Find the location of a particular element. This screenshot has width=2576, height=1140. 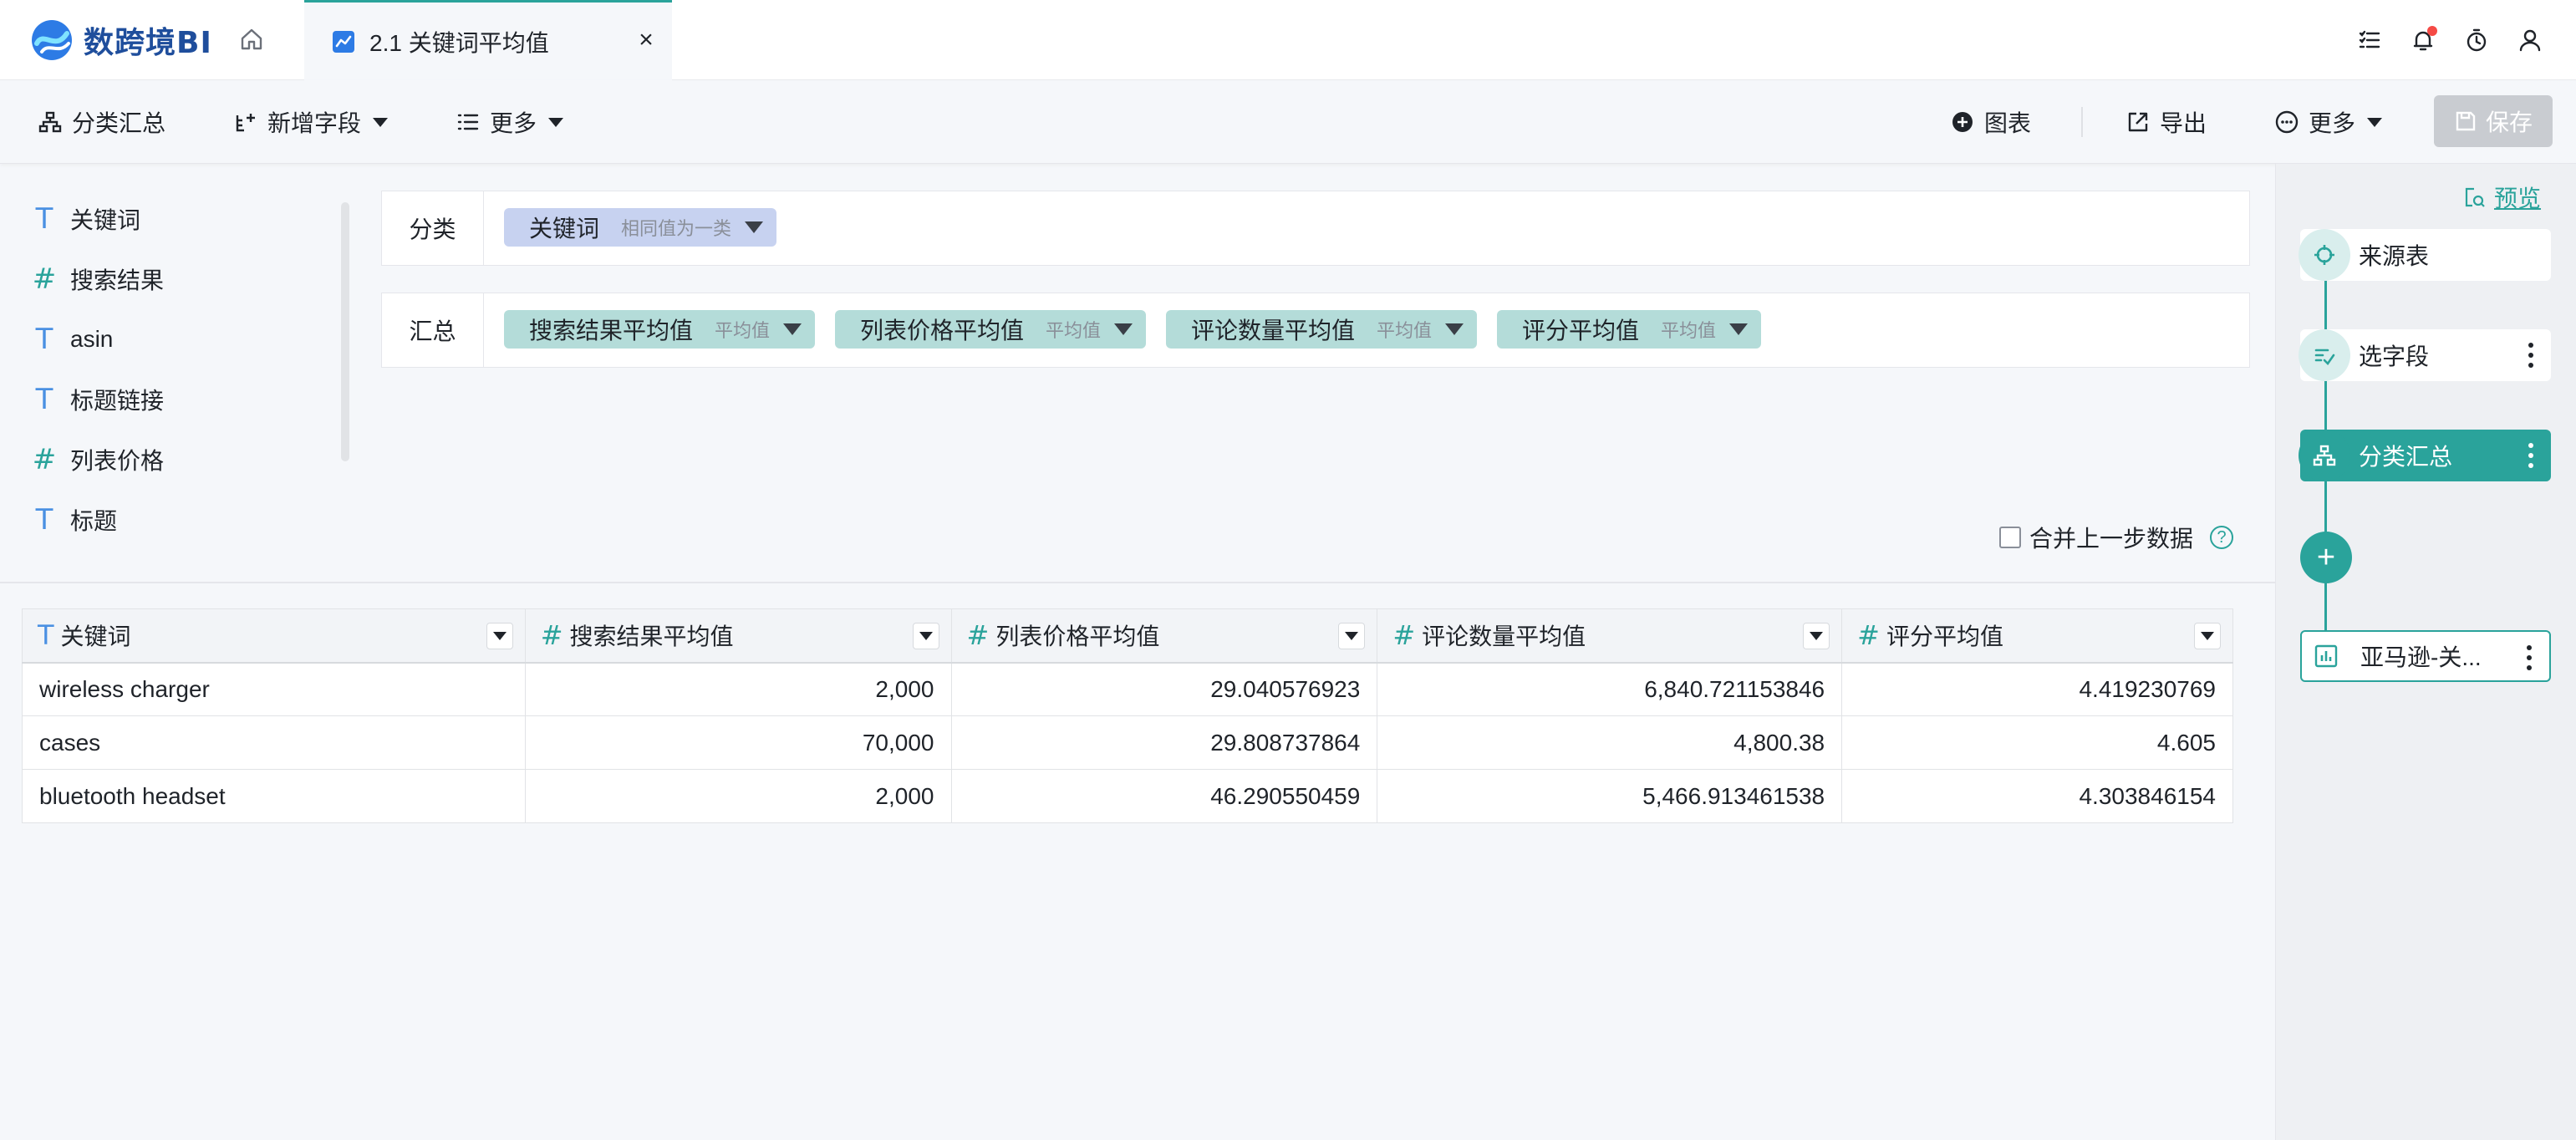

table-cell: 4.303846154 is located at coordinates (2037, 796).